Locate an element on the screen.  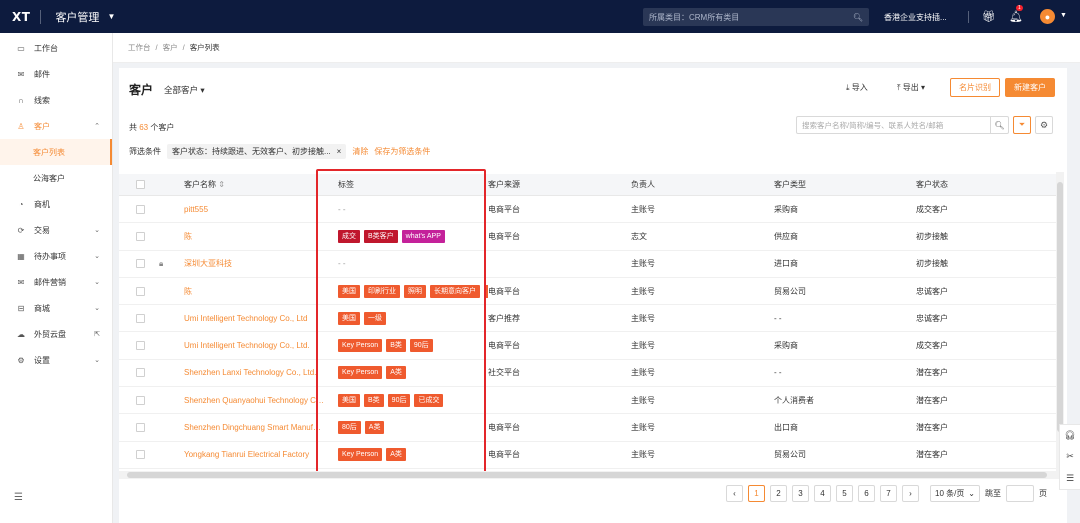
table-row: 陈美国印刷行业照明长期意向客户北电商平台 主账号 贸易公司 忠诚客户 is located at coordinates (589, 292).